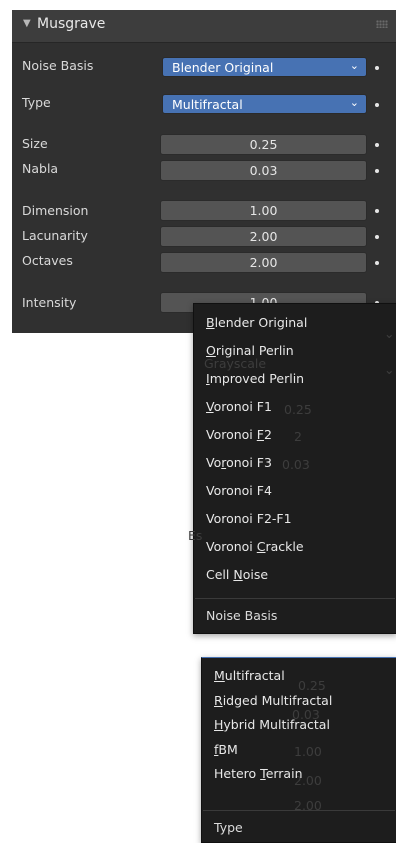 Image resolution: width=396 pixels, height=843 pixels. What do you see at coordinates (219, 675) in the screenshot?
I see `menu-item-accelerator: M` at bounding box center [219, 675].